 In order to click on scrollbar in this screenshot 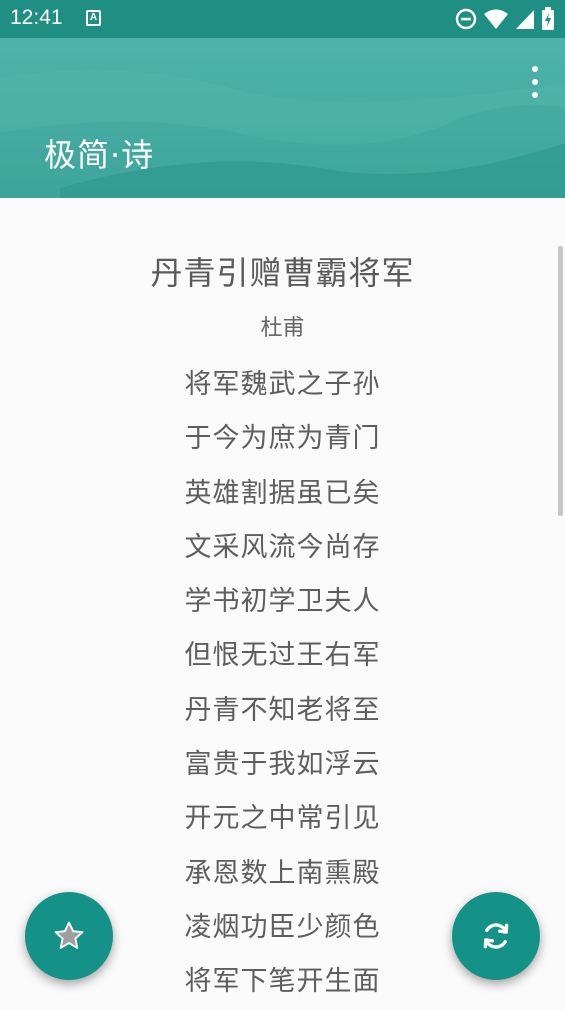, I will do `click(560, 381)`.